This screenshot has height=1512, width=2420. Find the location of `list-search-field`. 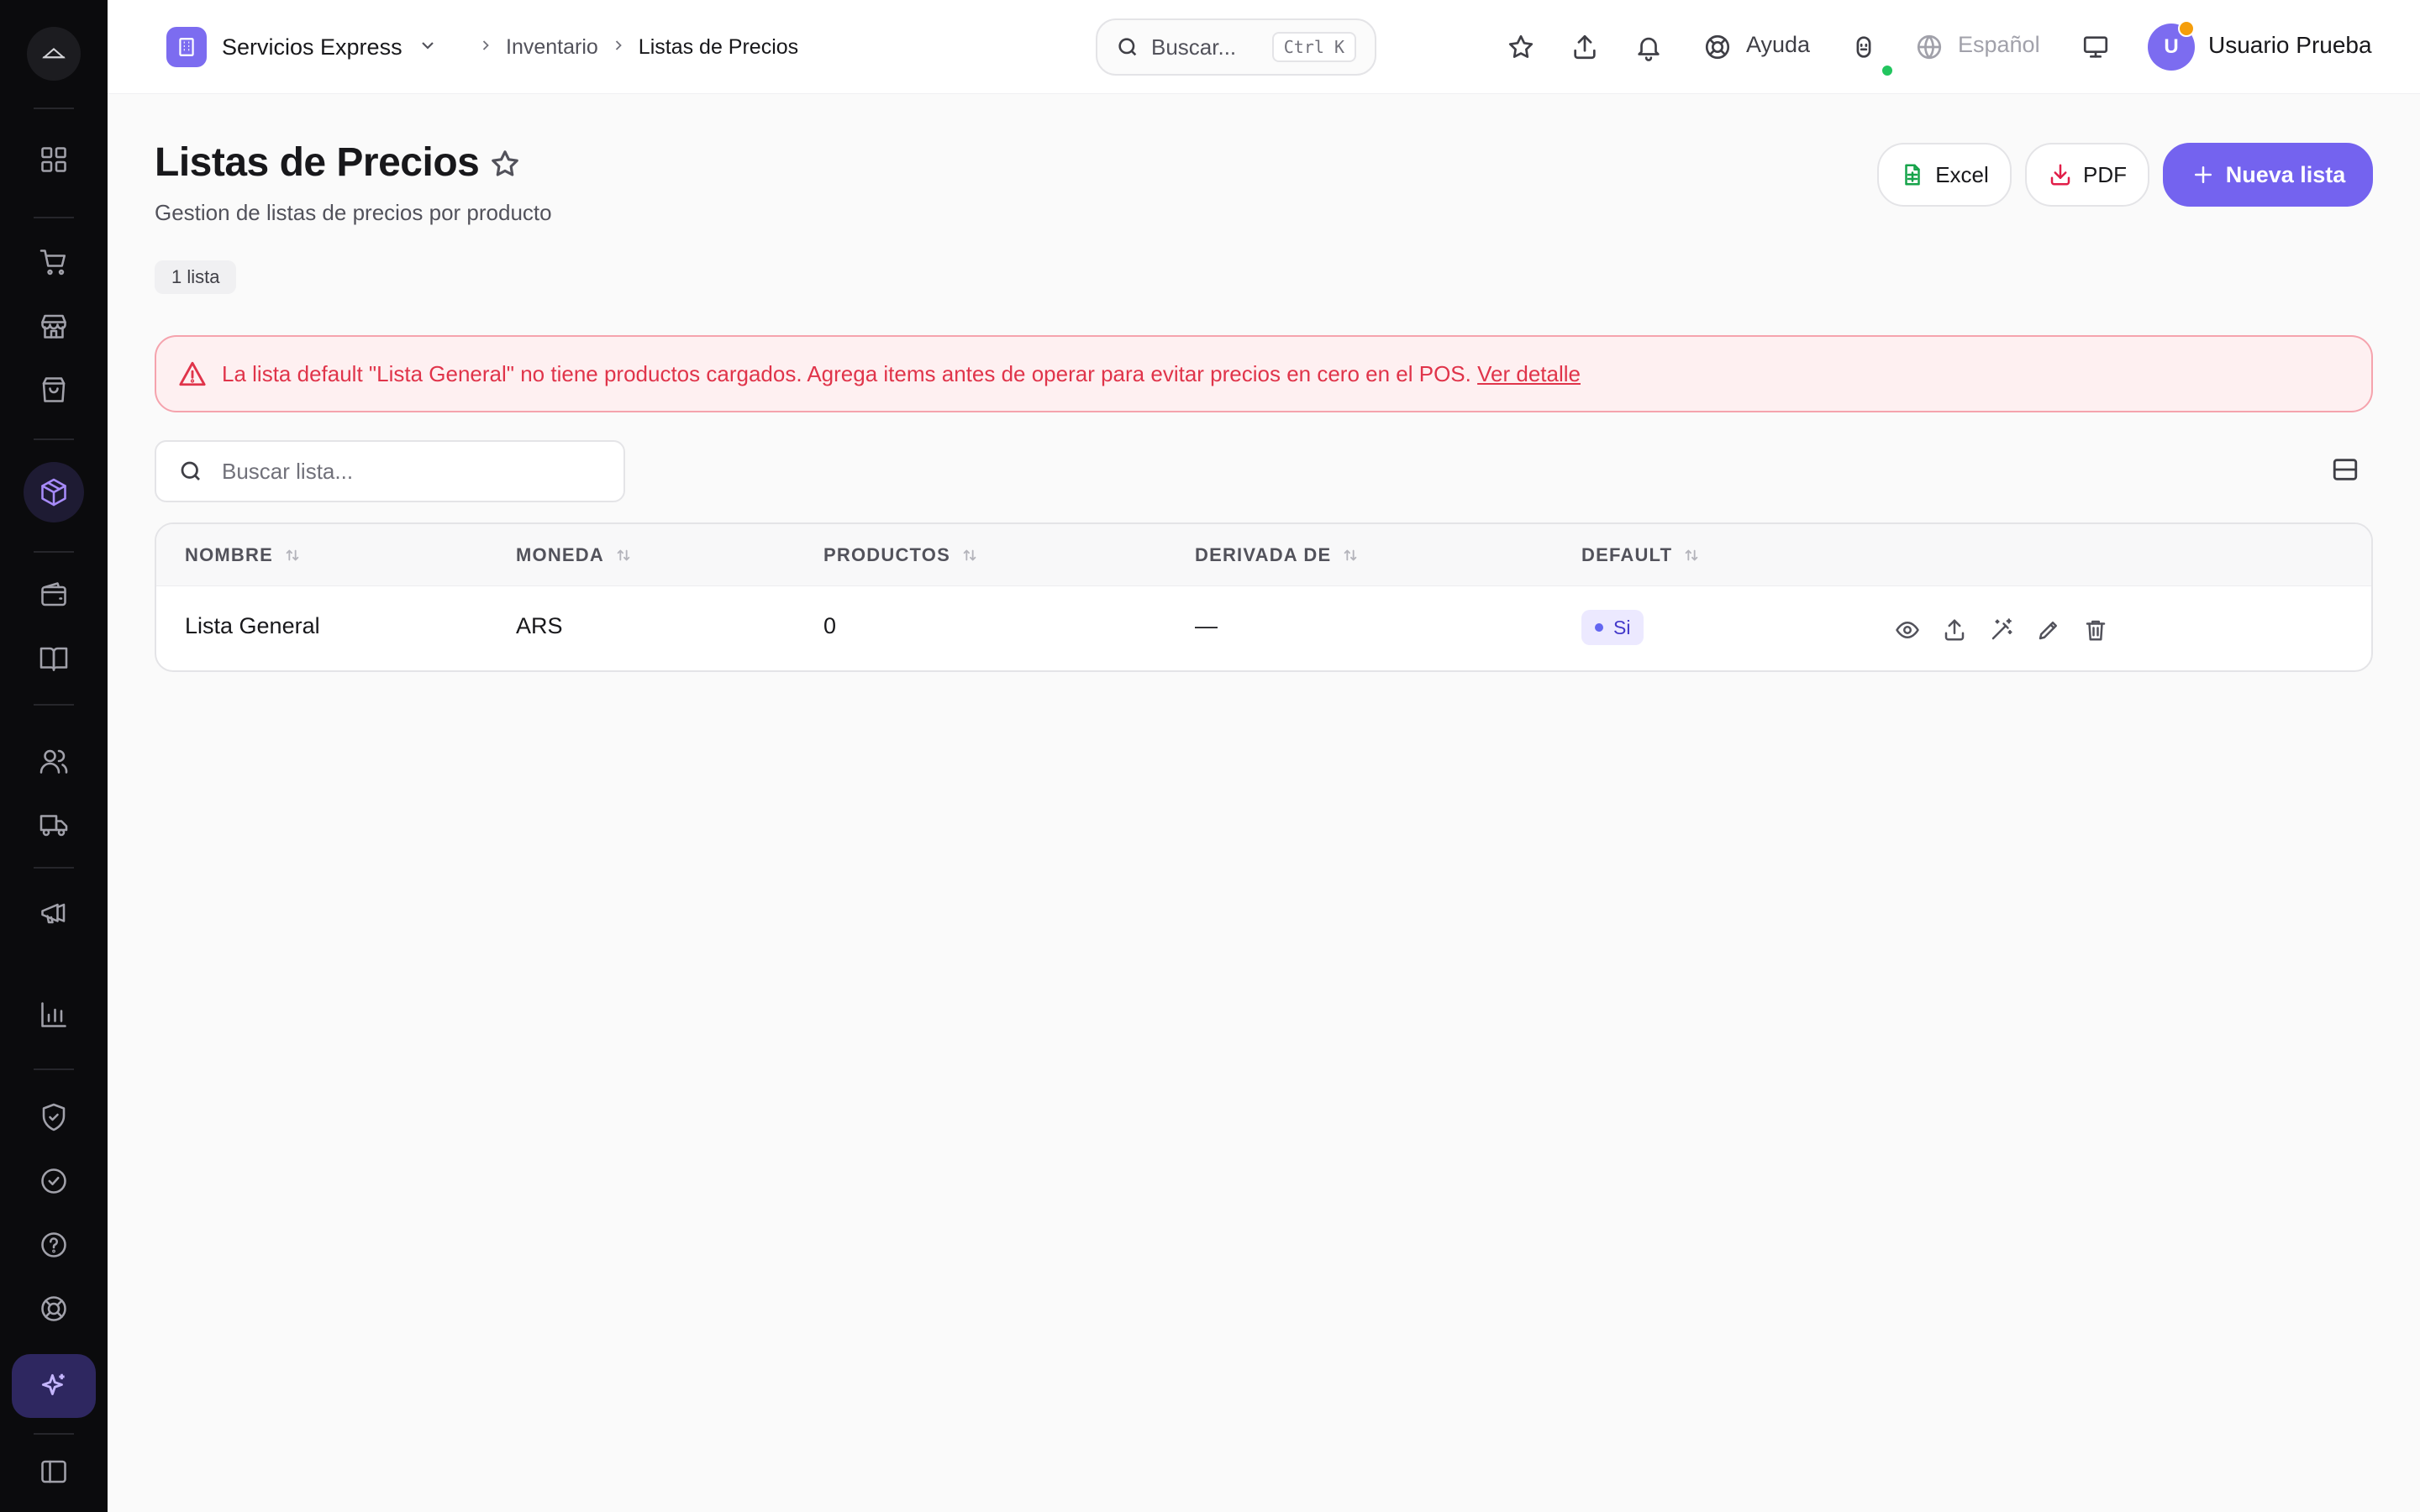

list-search-field is located at coordinates (390, 471).